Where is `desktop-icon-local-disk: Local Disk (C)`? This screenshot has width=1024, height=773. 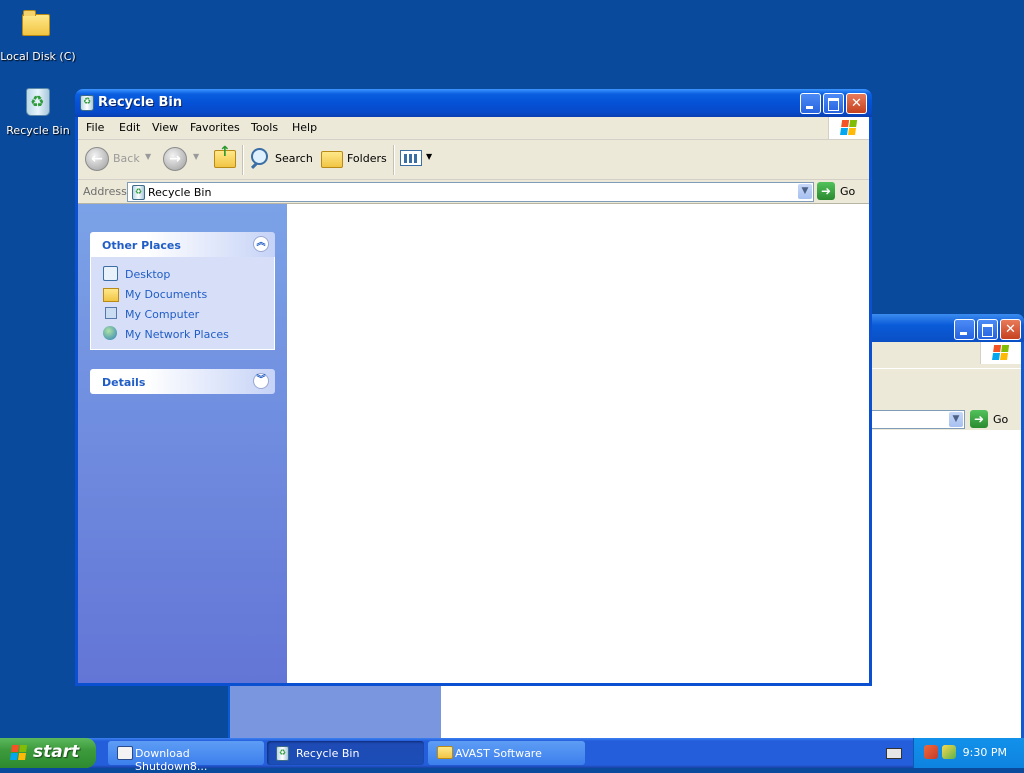
desktop-icon-local-disk: Local Disk (C) is located at coordinates (38, 34).